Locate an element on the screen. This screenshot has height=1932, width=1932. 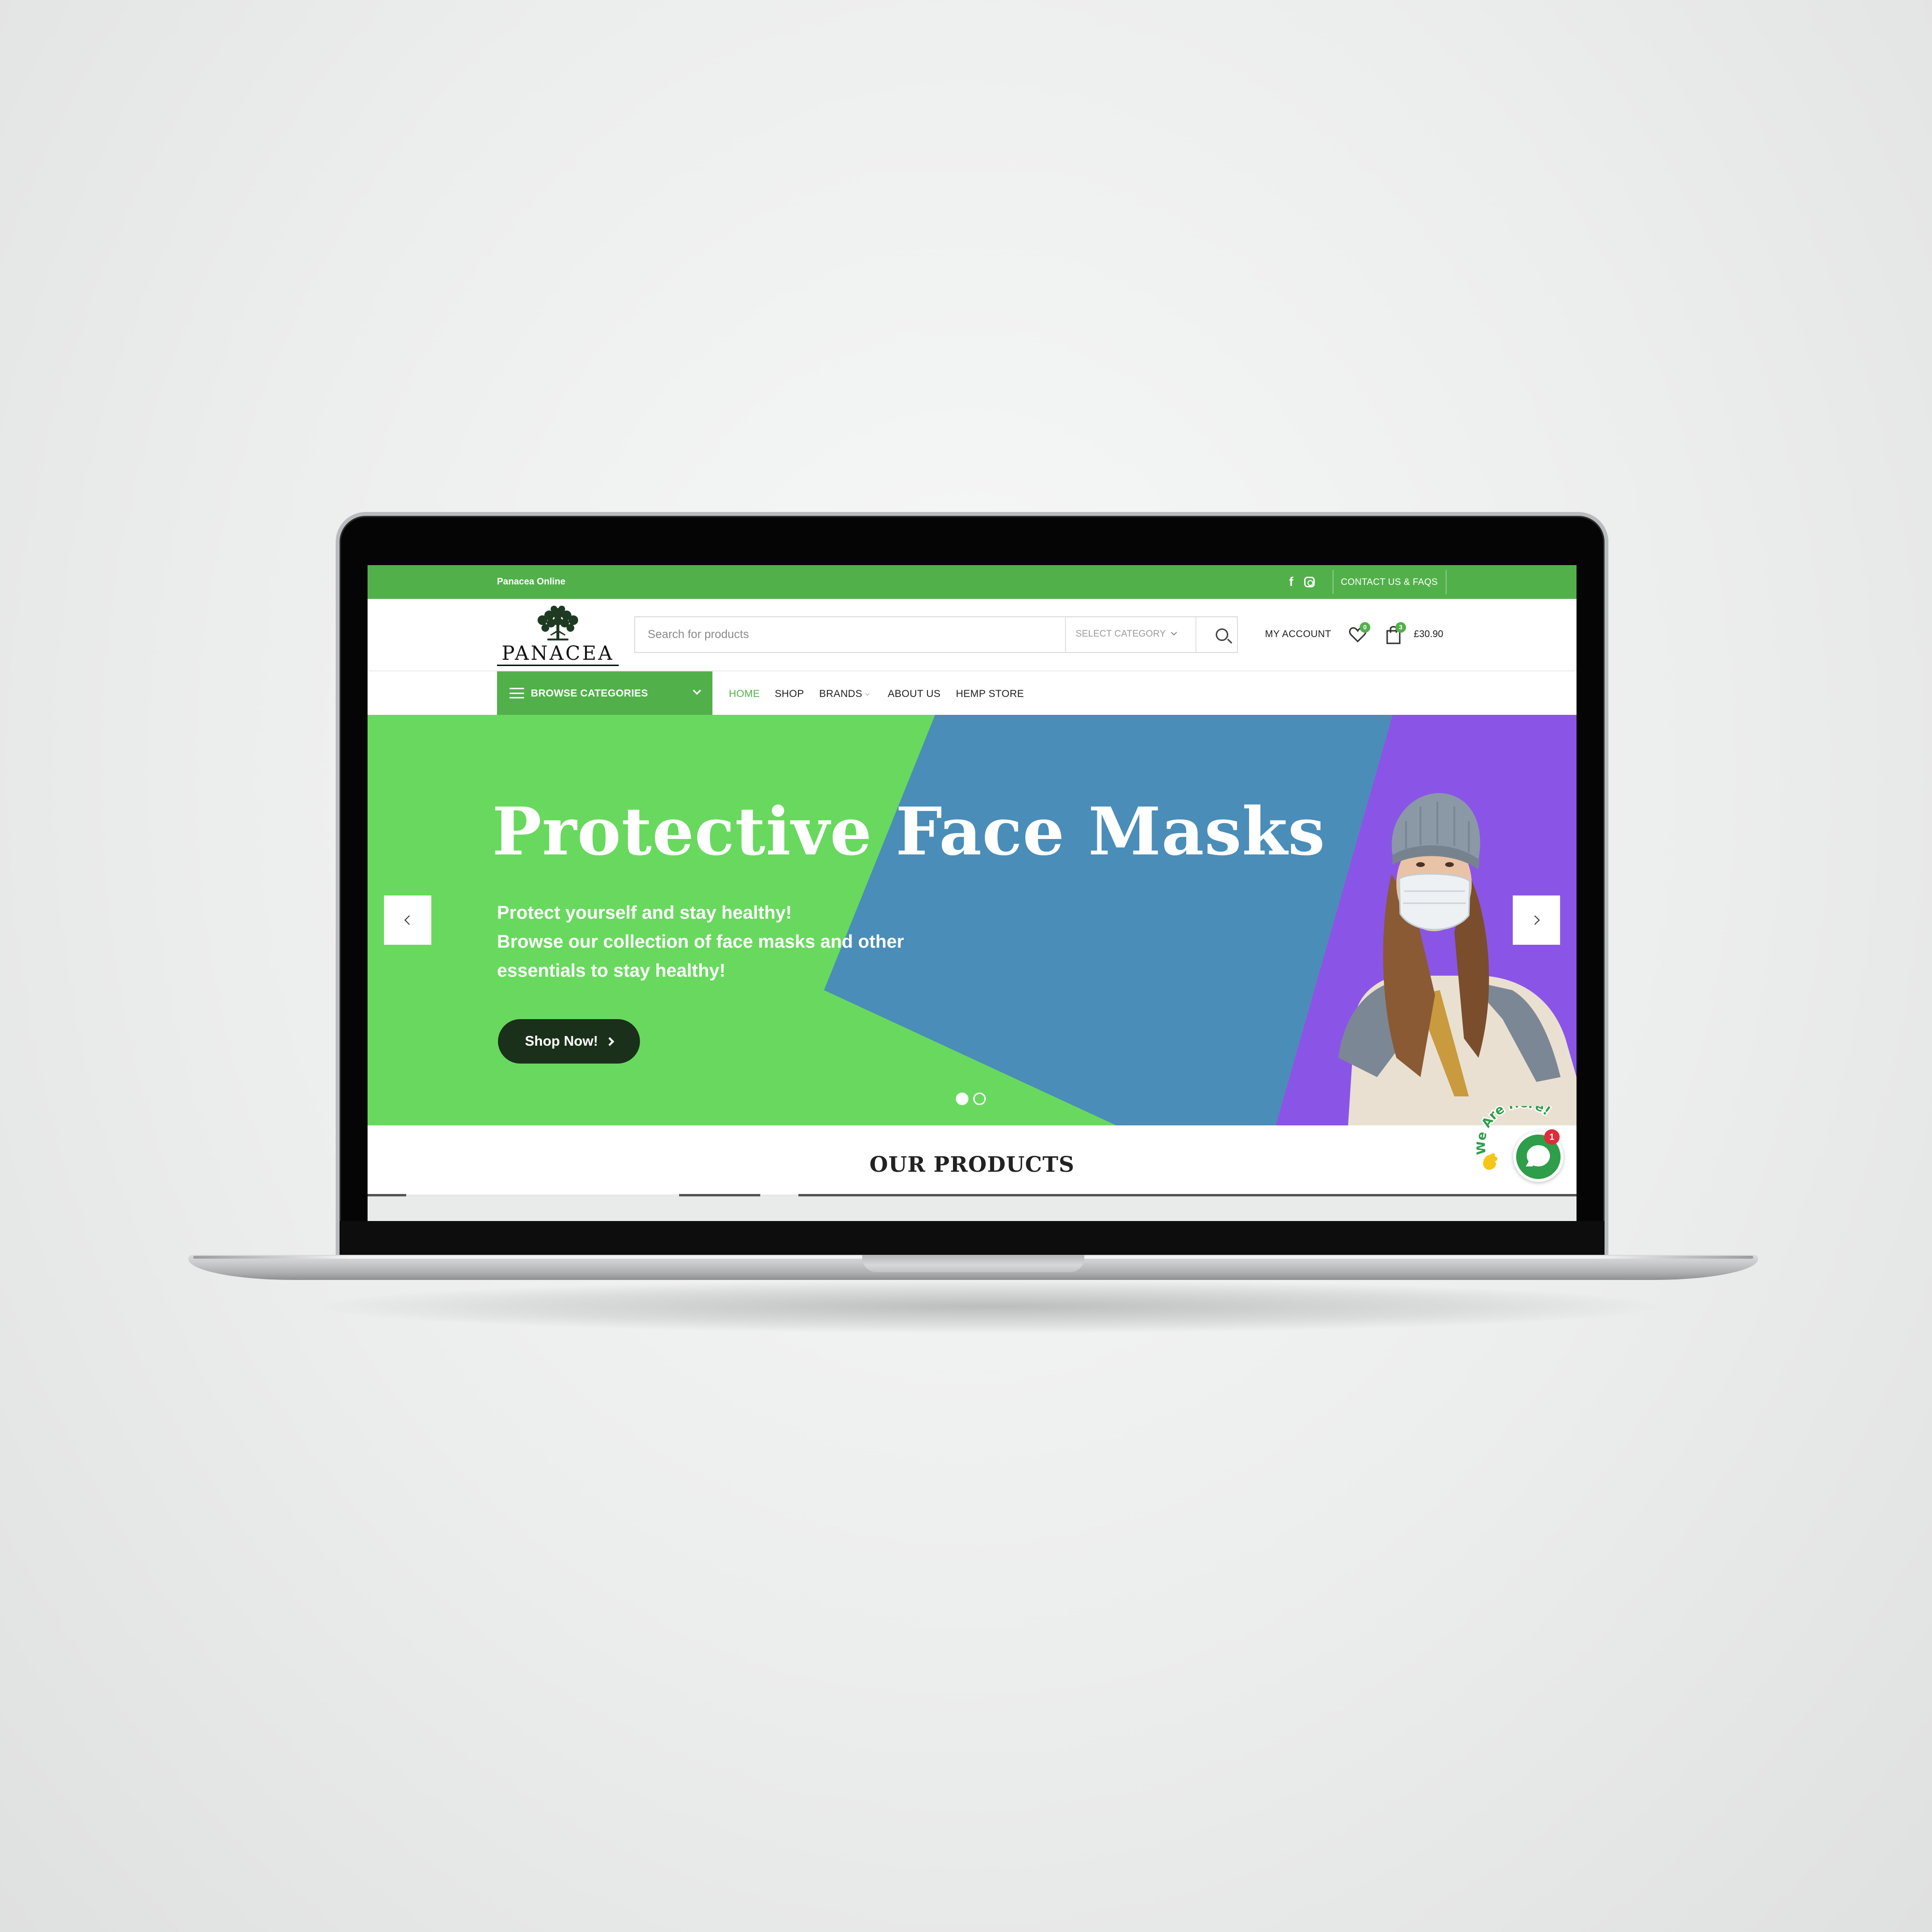
cart-button: 3 is located at coordinates (1395, 633).